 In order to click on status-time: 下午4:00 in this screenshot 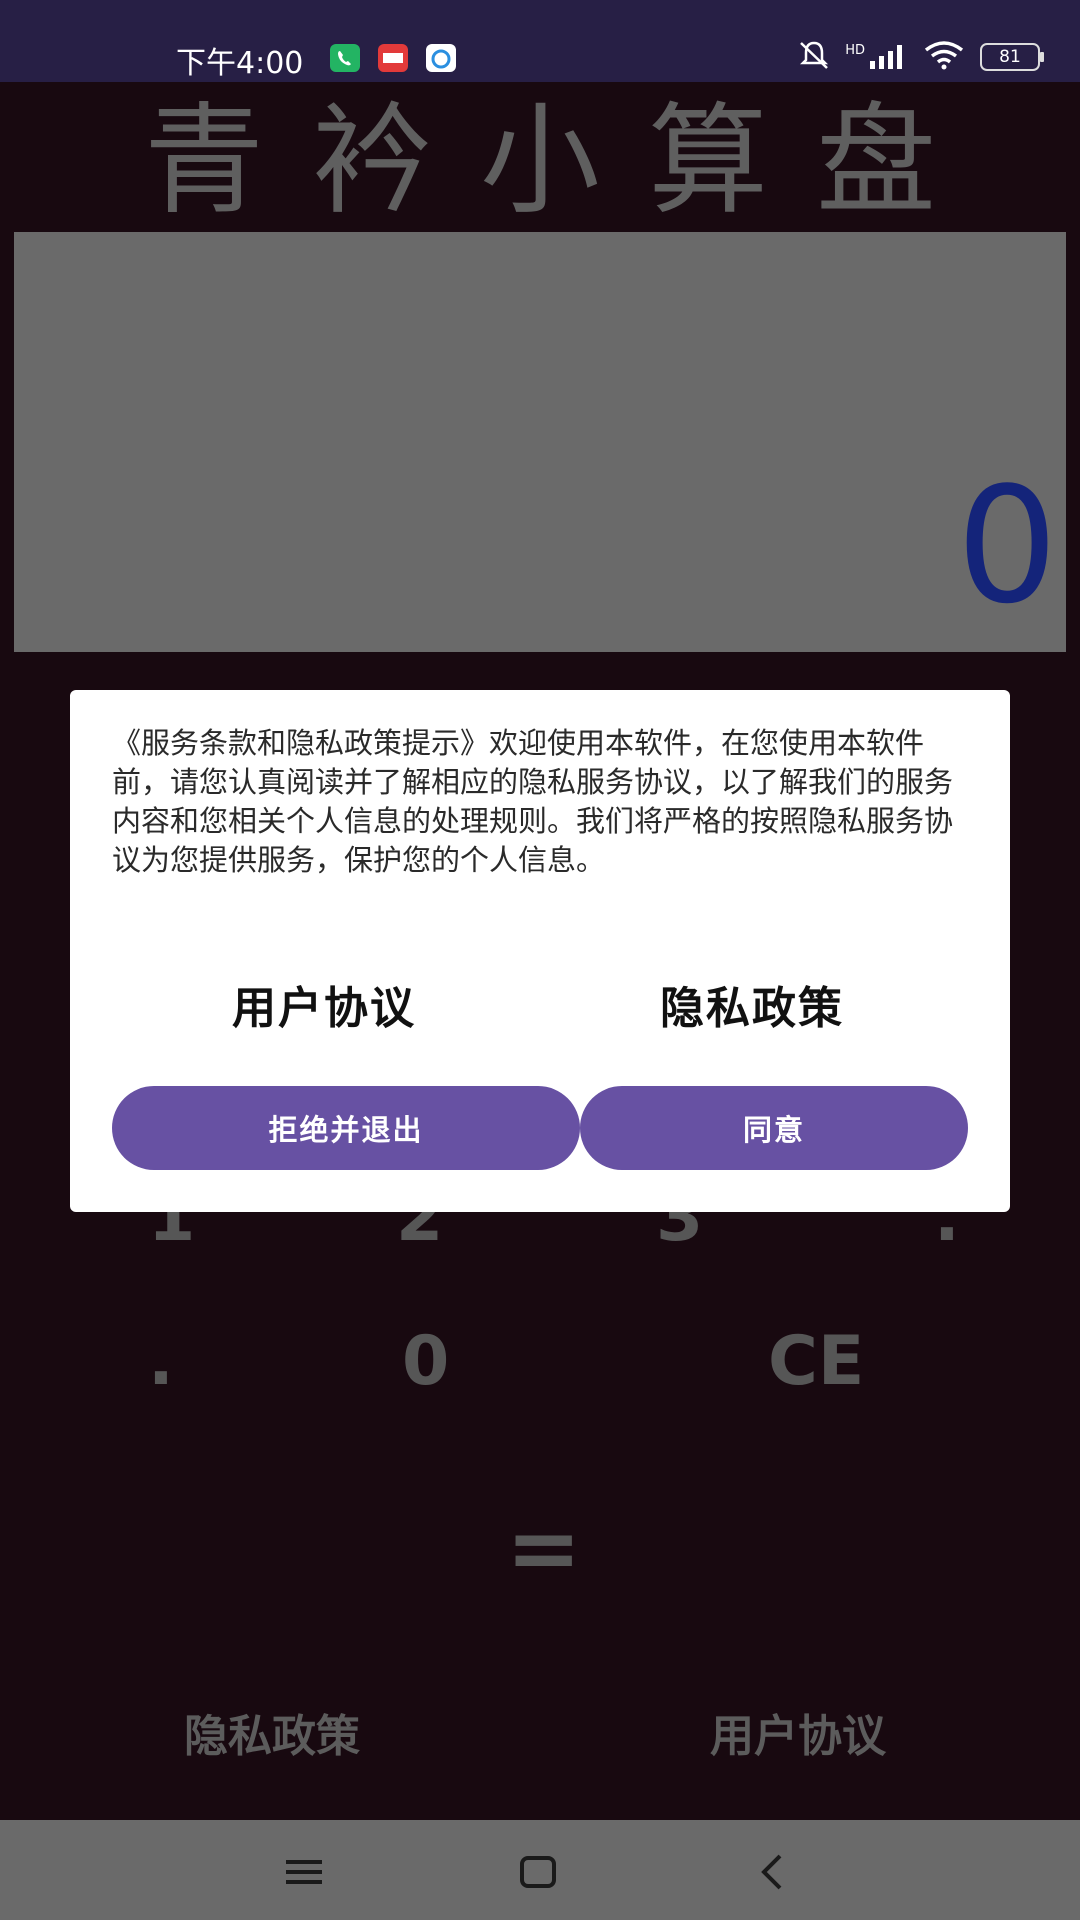, I will do `click(240, 63)`.